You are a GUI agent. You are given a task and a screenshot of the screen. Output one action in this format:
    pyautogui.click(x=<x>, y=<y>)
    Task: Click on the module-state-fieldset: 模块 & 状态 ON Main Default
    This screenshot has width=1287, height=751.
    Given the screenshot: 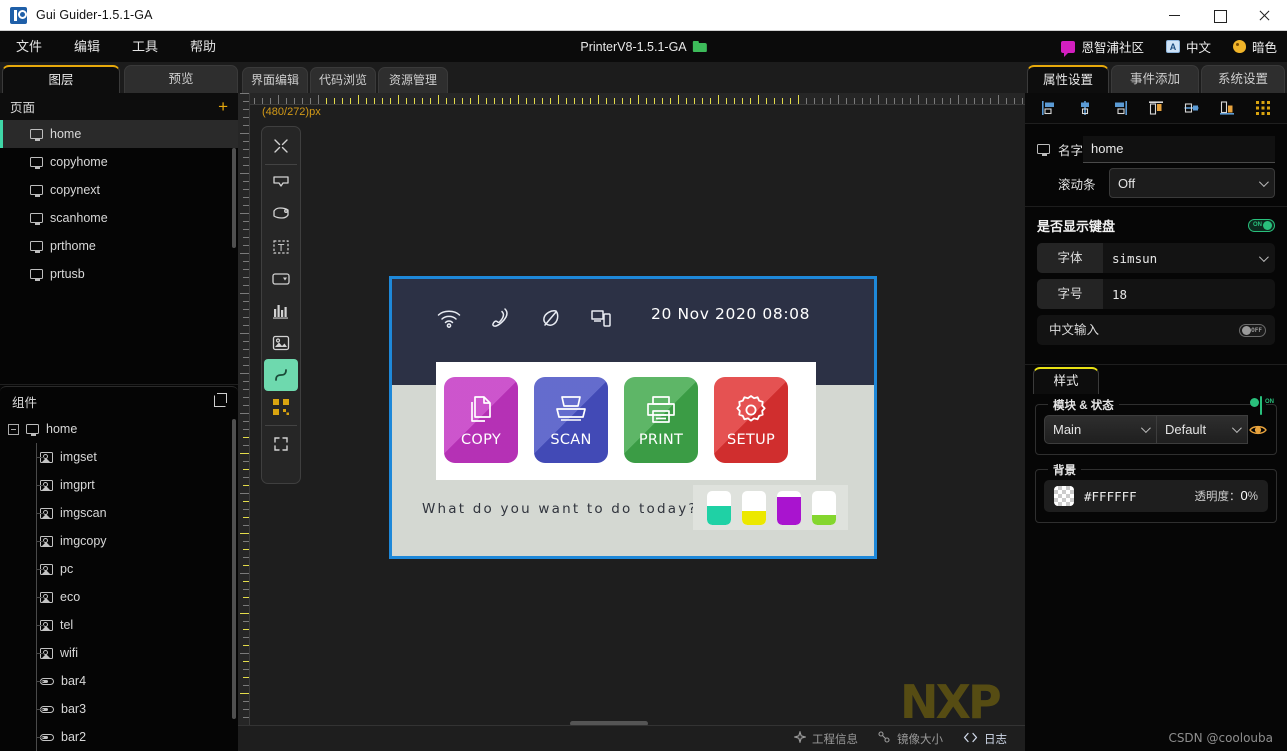 What is the action you would take?
    pyautogui.click(x=1156, y=425)
    